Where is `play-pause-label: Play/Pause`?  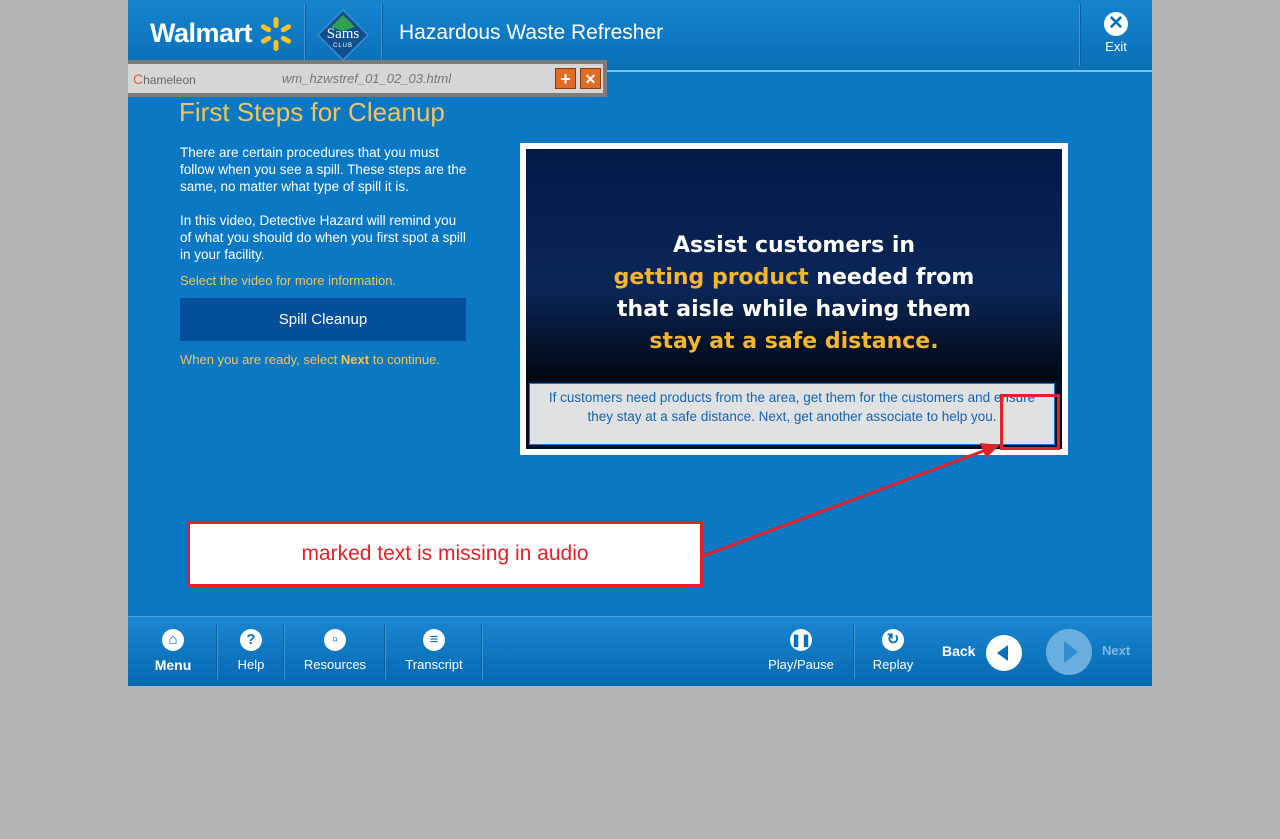 play-pause-label: Play/Pause is located at coordinates (801, 664).